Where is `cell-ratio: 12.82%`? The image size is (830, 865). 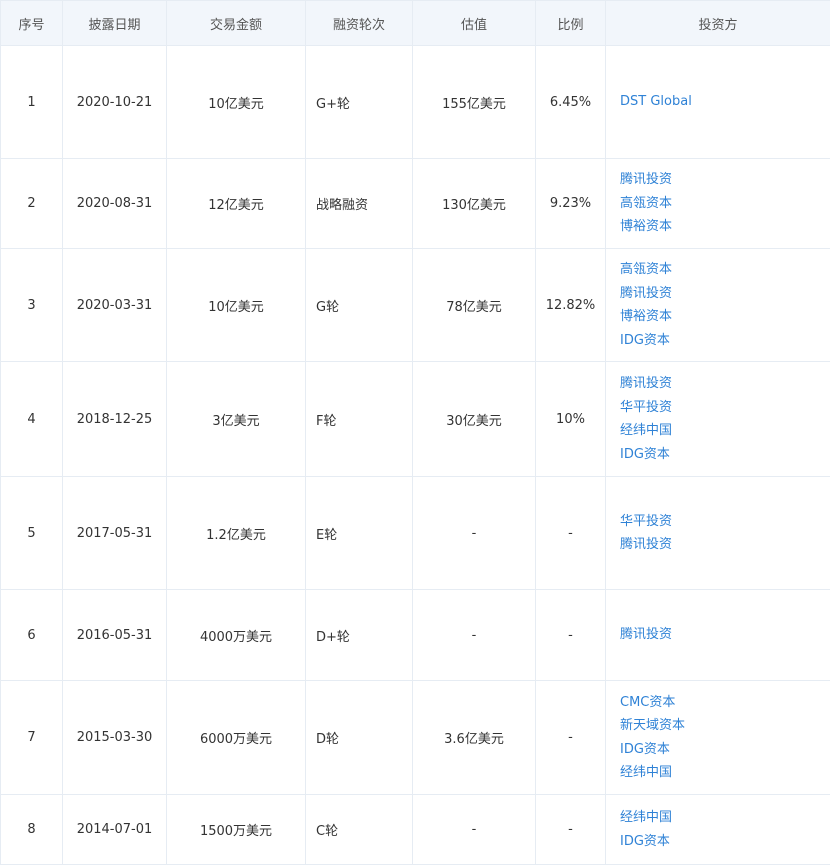 cell-ratio: 12.82% is located at coordinates (571, 305).